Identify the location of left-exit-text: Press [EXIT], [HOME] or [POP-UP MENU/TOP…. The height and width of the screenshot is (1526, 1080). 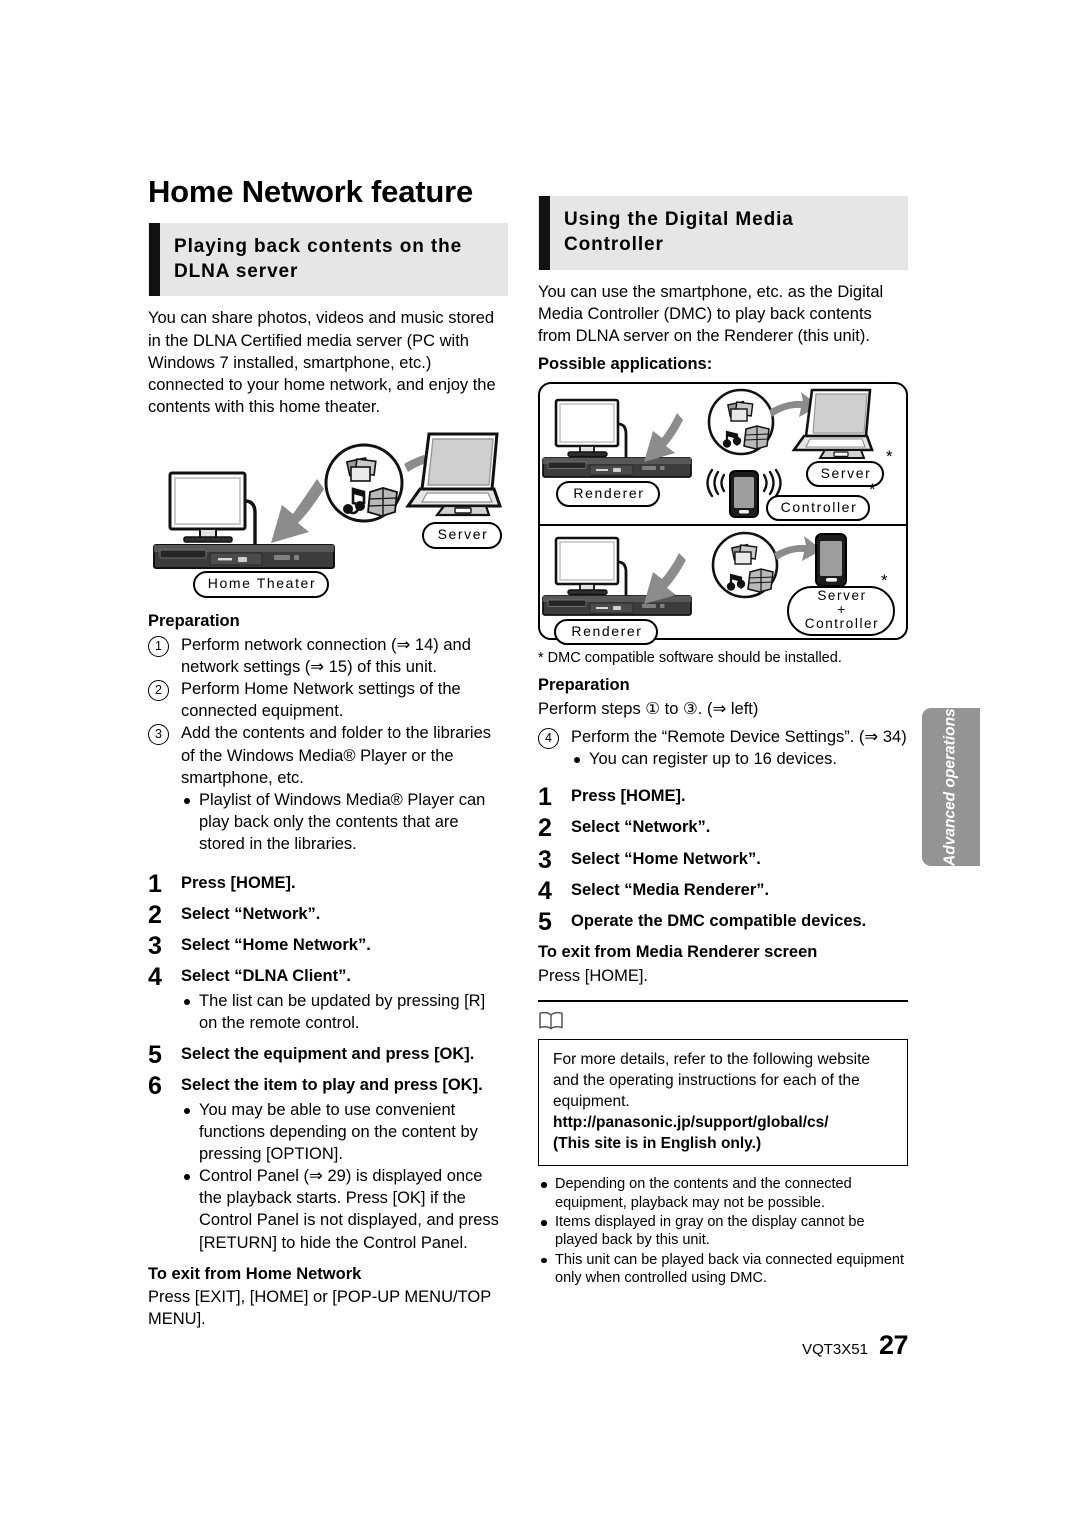
(319, 1308).